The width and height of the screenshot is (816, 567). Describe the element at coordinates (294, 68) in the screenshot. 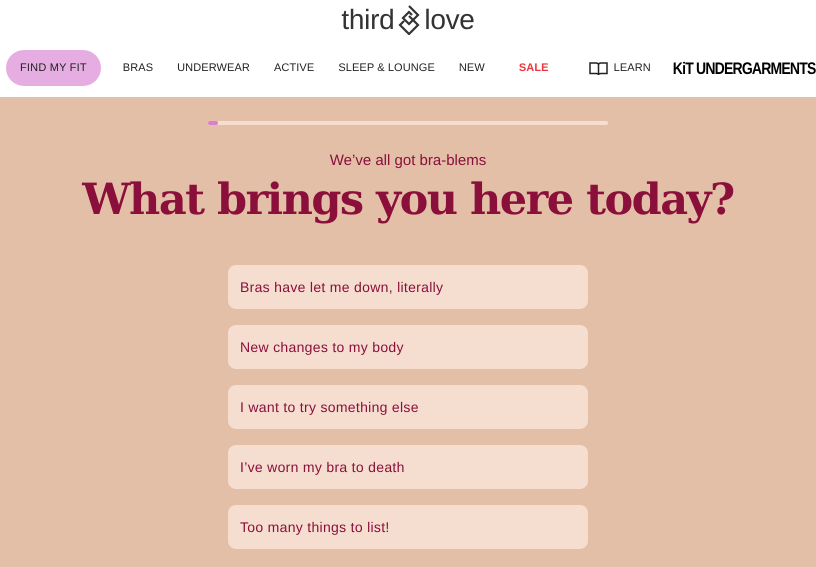

I see `nav-link: ACTIVE` at that location.